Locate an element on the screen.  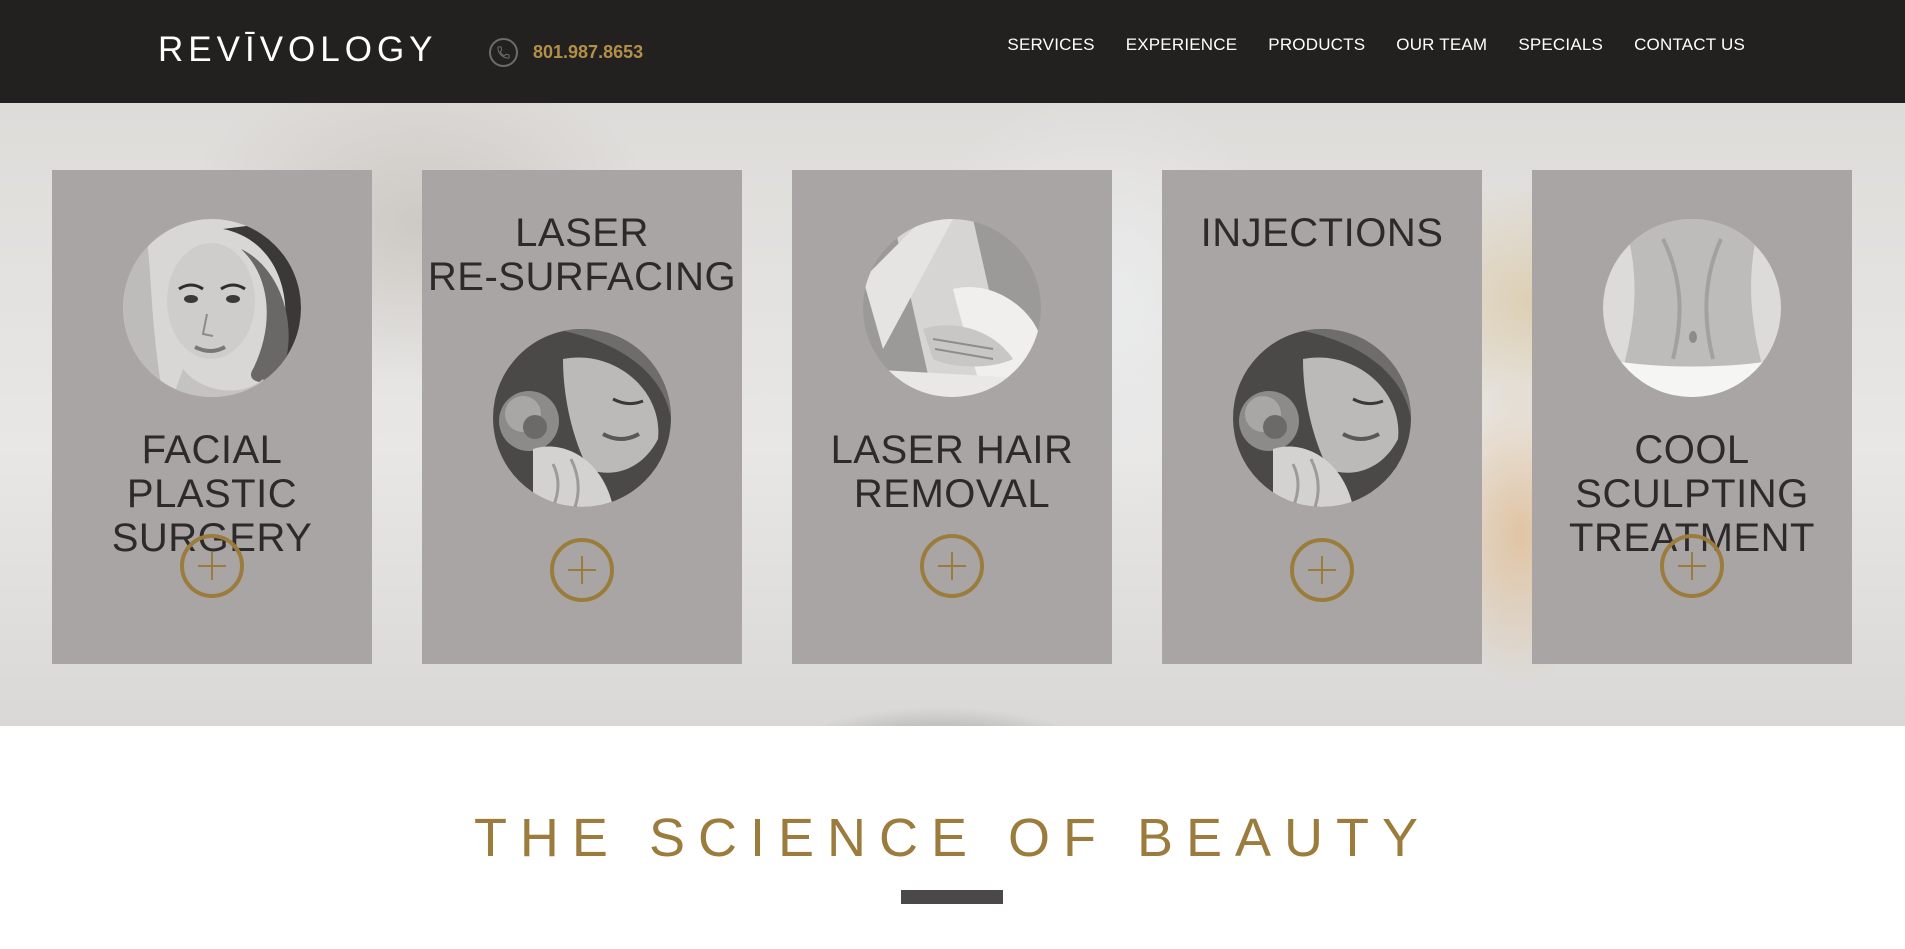
service-card-facial-plastic-surgery: FACIAL PLASTIC SURGERY is located at coordinates (212, 417).